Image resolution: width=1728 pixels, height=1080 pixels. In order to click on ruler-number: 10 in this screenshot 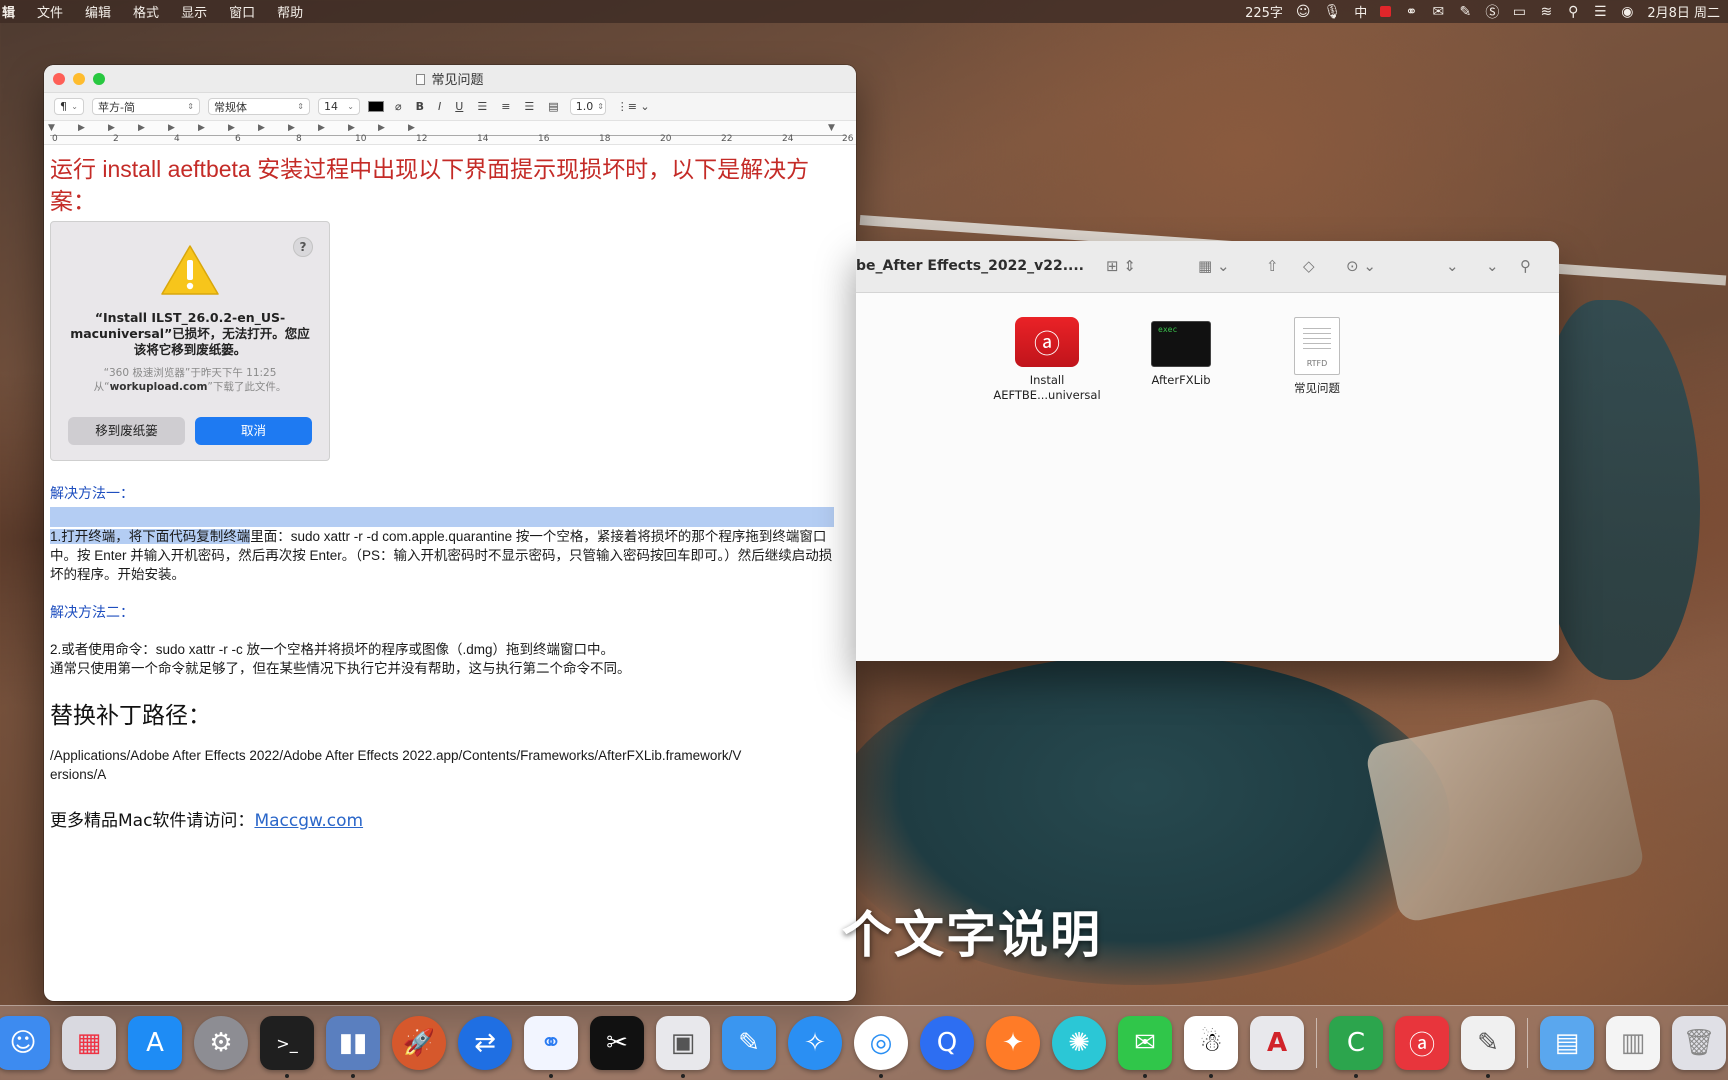, I will do `click(361, 139)`.